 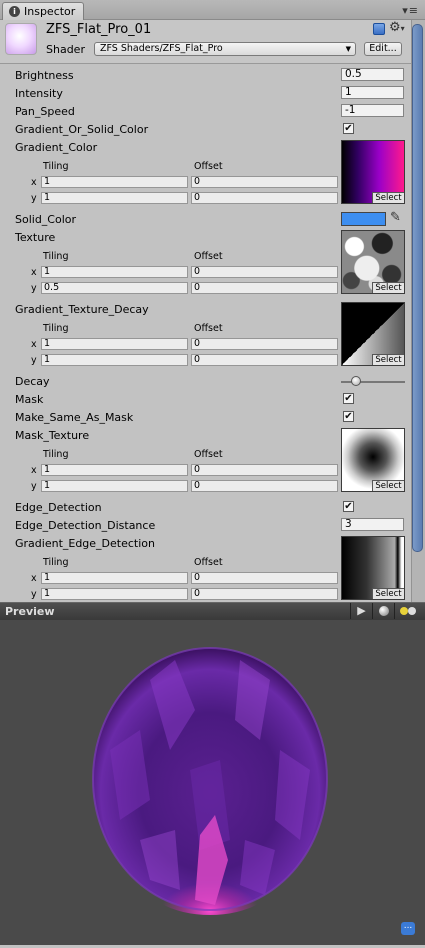 What do you see at coordinates (114, 272) in the screenshot?
I see `texture-tiling-x: 1` at bounding box center [114, 272].